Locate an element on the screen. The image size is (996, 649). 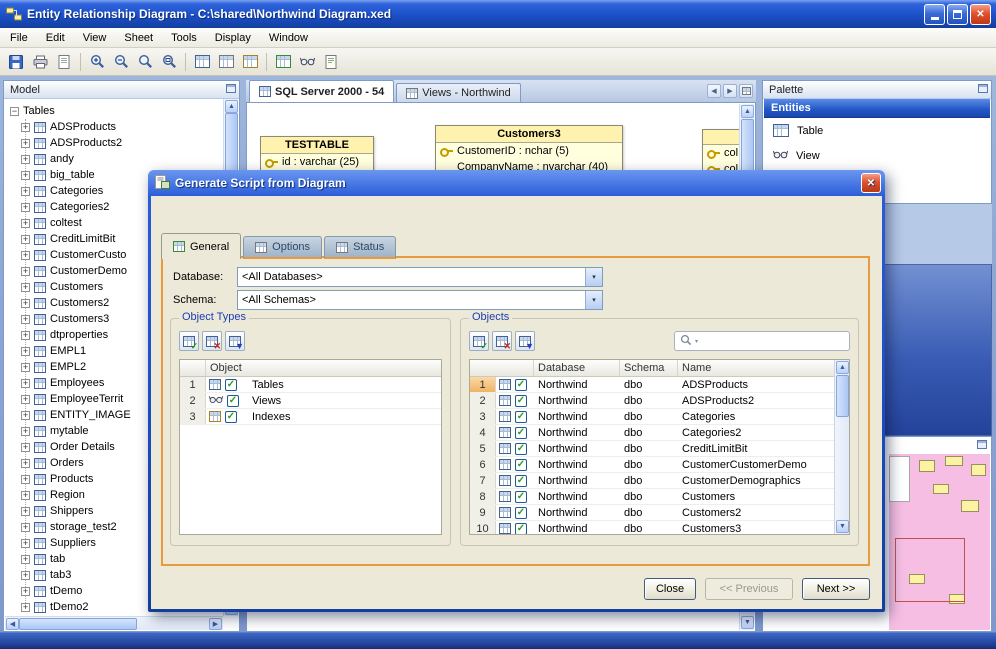
database-column-header: Database is located at coordinates (577, 368).